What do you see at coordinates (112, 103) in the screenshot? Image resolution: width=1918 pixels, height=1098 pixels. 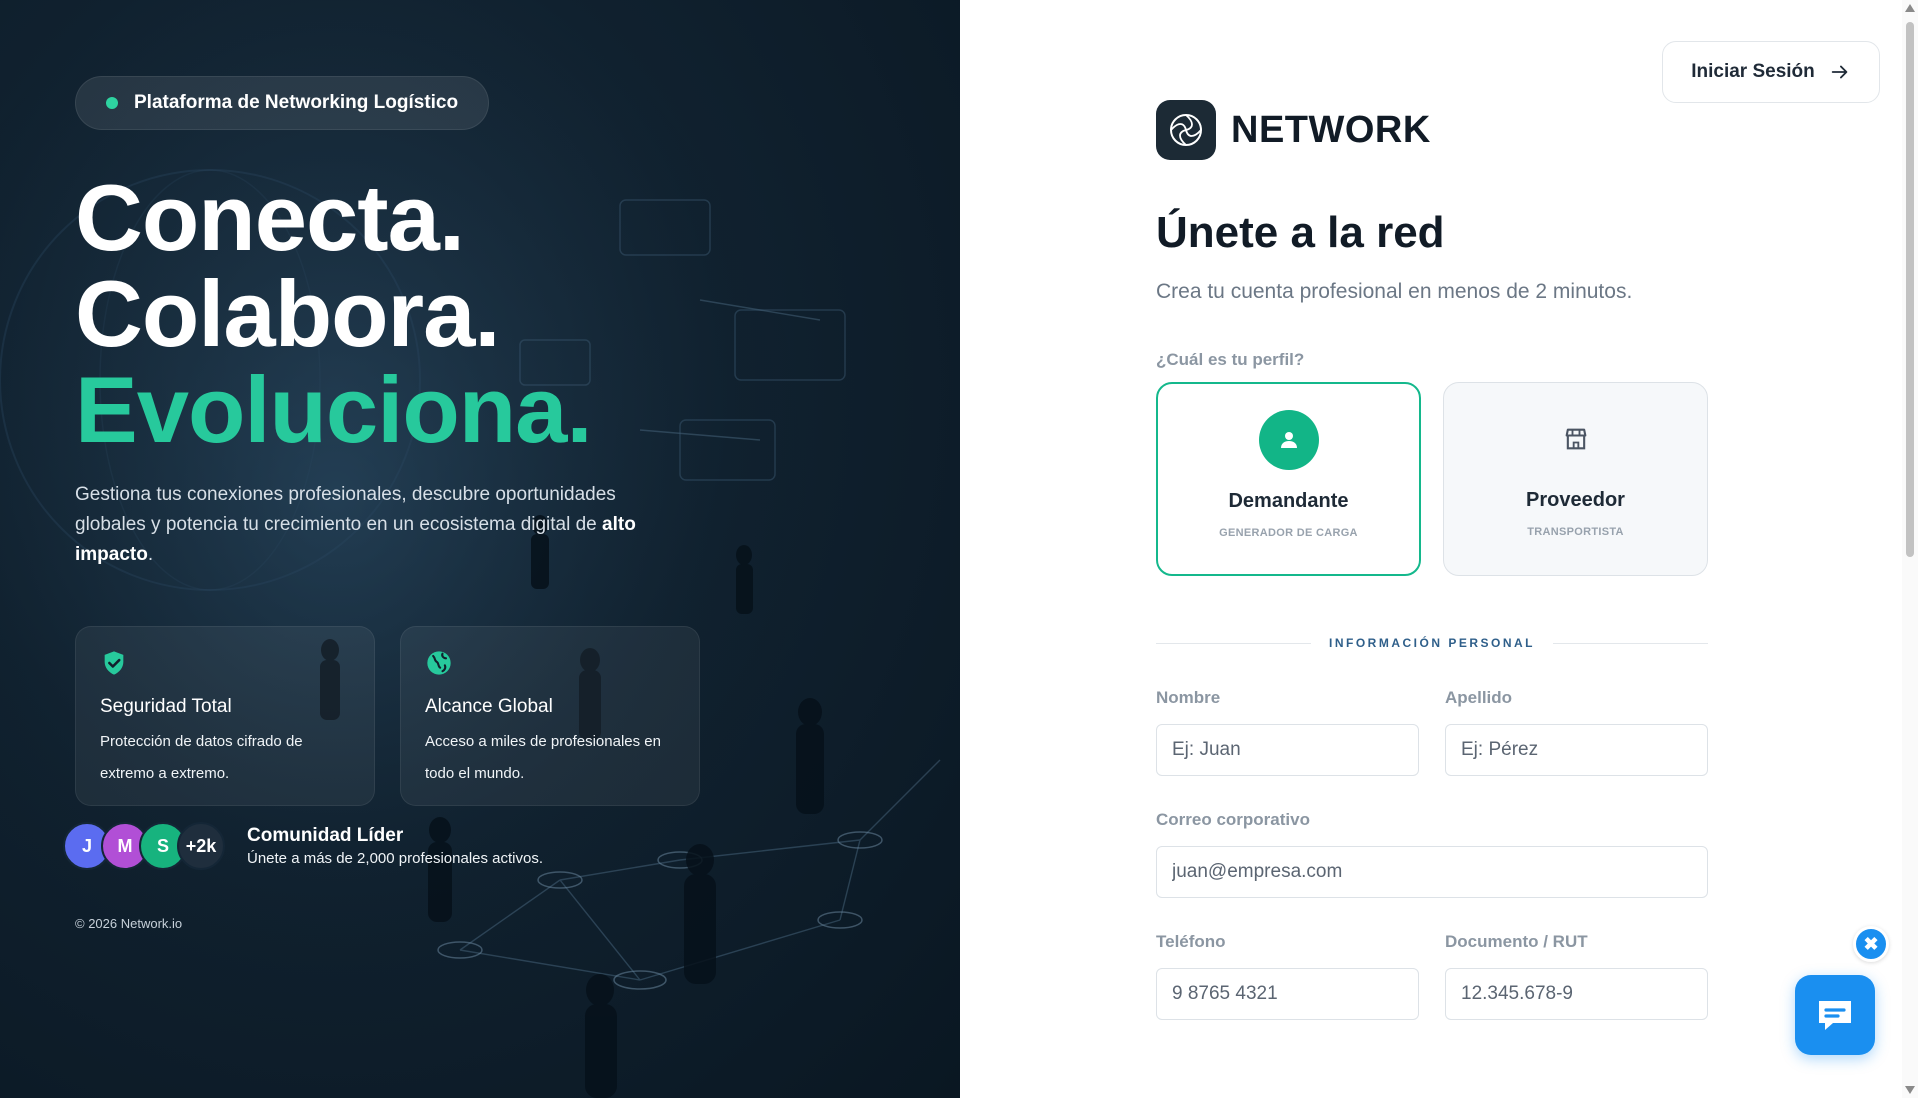 I see `status-dot` at bounding box center [112, 103].